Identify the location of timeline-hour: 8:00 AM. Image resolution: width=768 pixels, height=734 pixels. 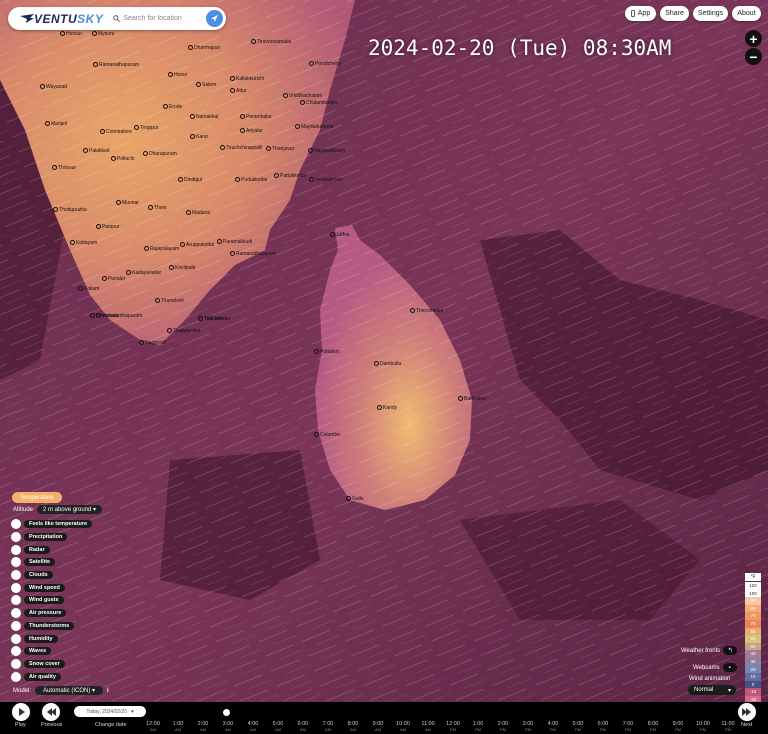
(353, 727).